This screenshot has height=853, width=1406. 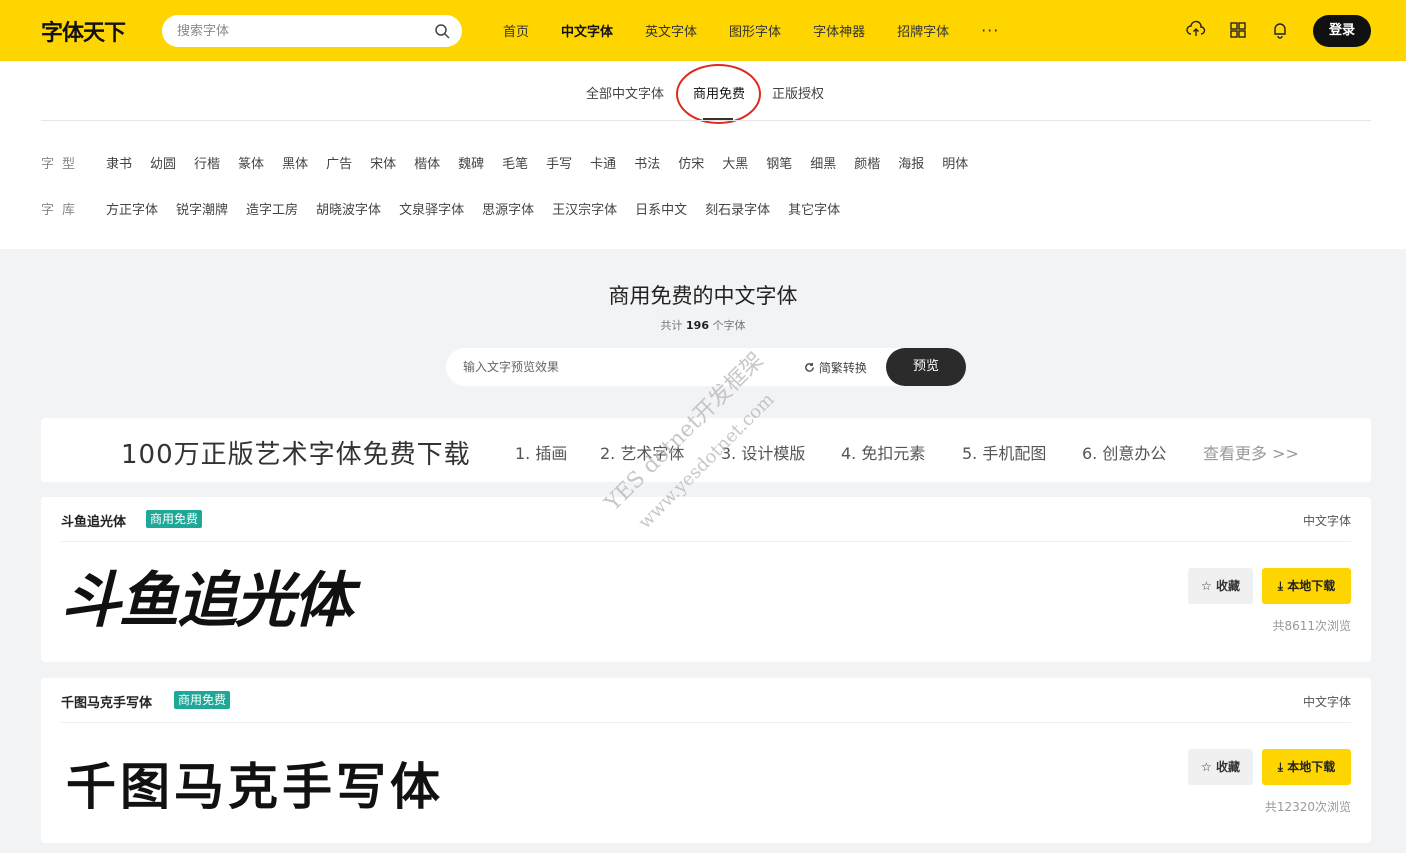 What do you see at coordinates (119, 162) in the screenshot?
I see `style-item: 隶书` at bounding box center [119, 162].